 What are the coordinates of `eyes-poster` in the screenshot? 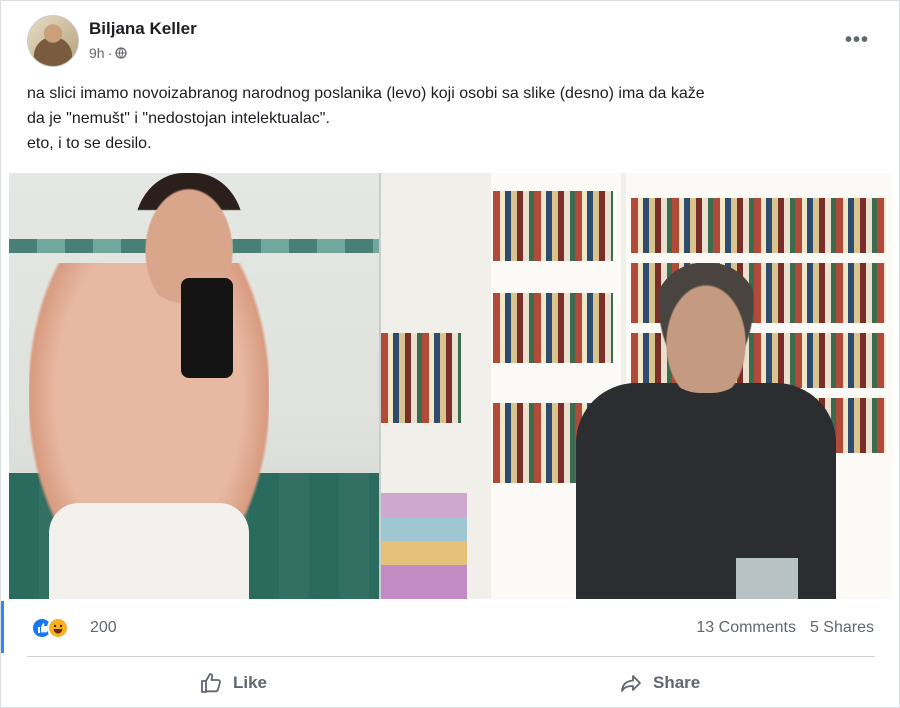 It's located at (424, 546).